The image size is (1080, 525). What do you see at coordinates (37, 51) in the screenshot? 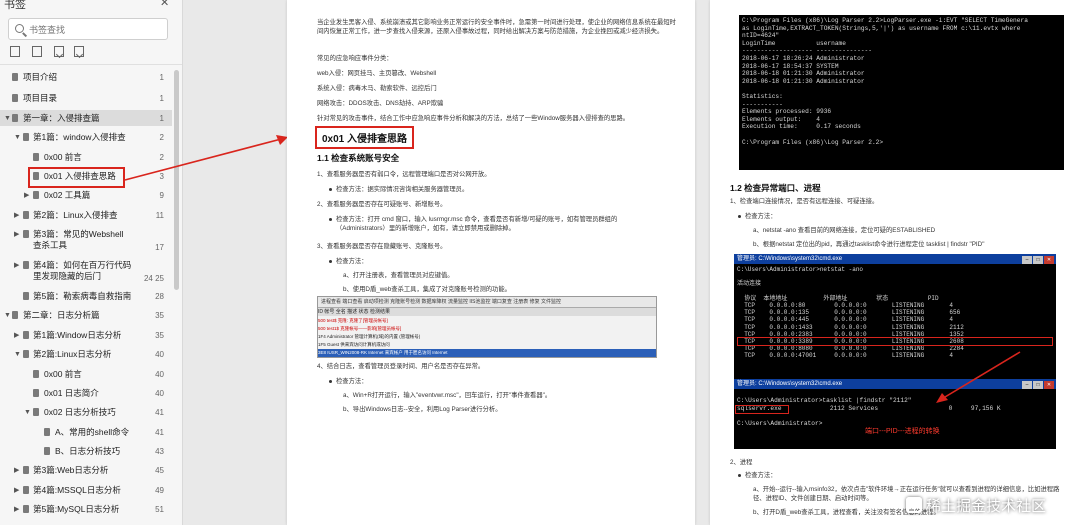
I see `collapse-all-icon` at bounding box center [37, 51].